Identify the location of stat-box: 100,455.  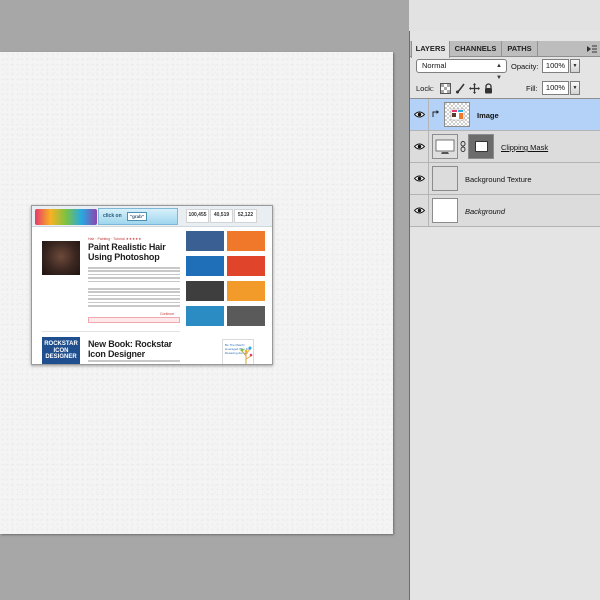
(197, 216).